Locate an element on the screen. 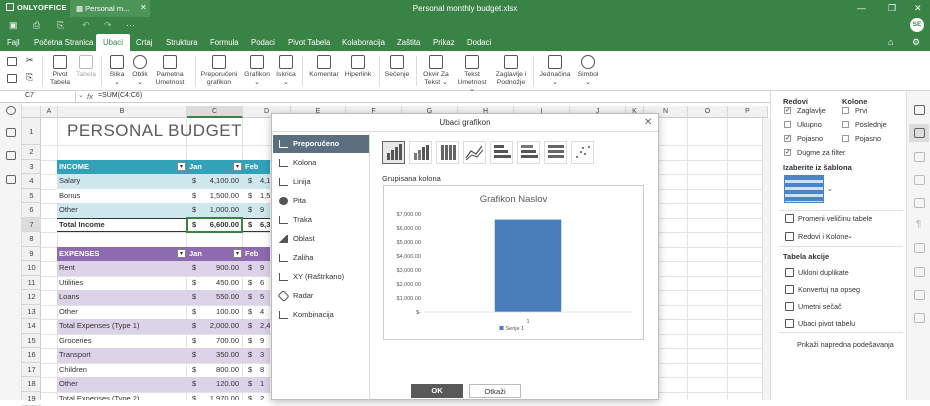  equation-button: Jednačina ⌄ is located at coordinates (555, 70).